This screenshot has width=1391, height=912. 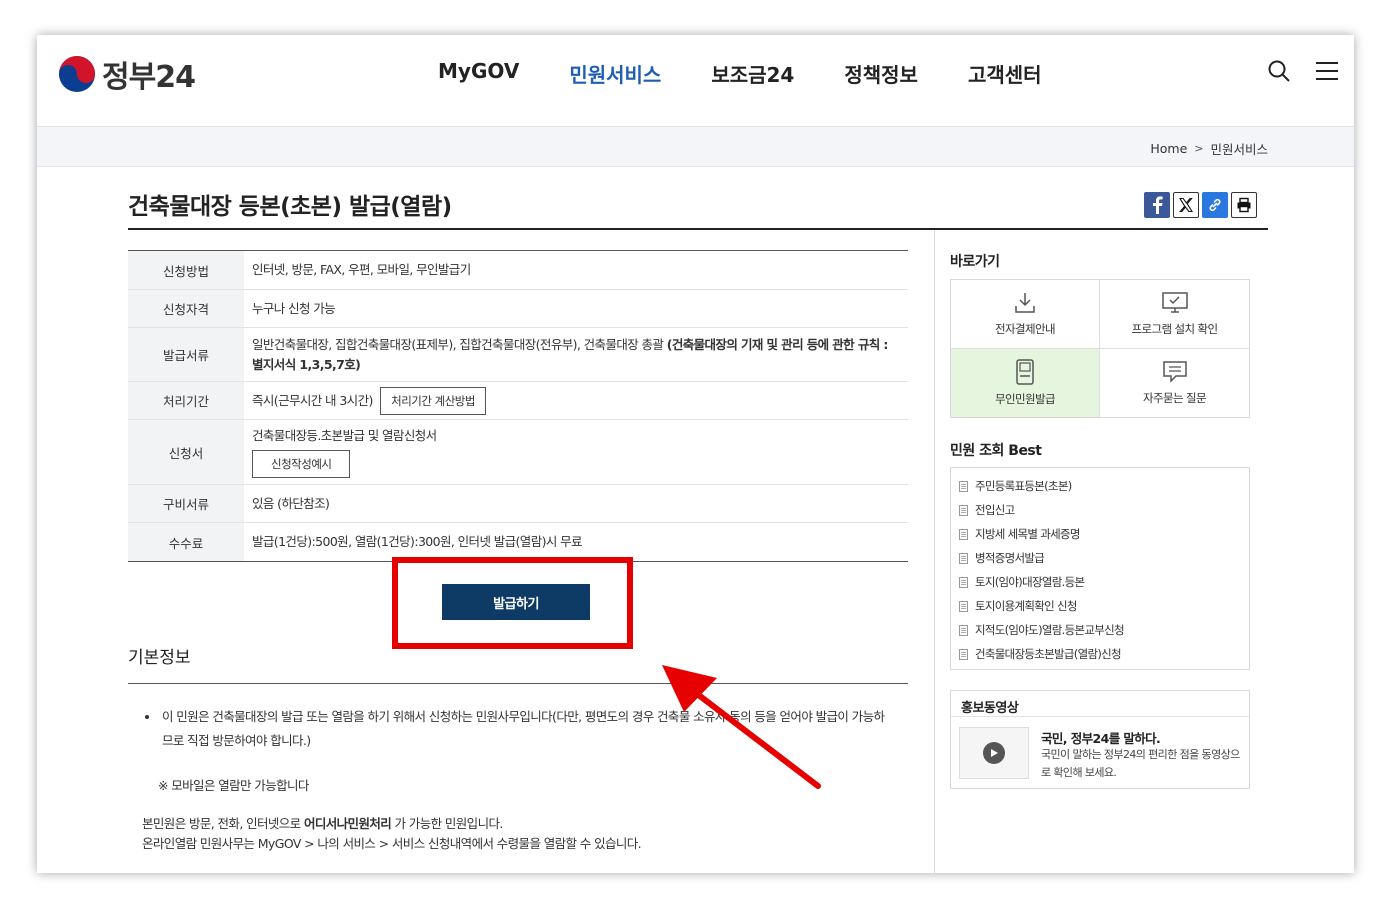 What do you see at coordinates (1174, 302) in the screenshot?
I see `monitor-check-icon` at bounding box center [1174, 302].